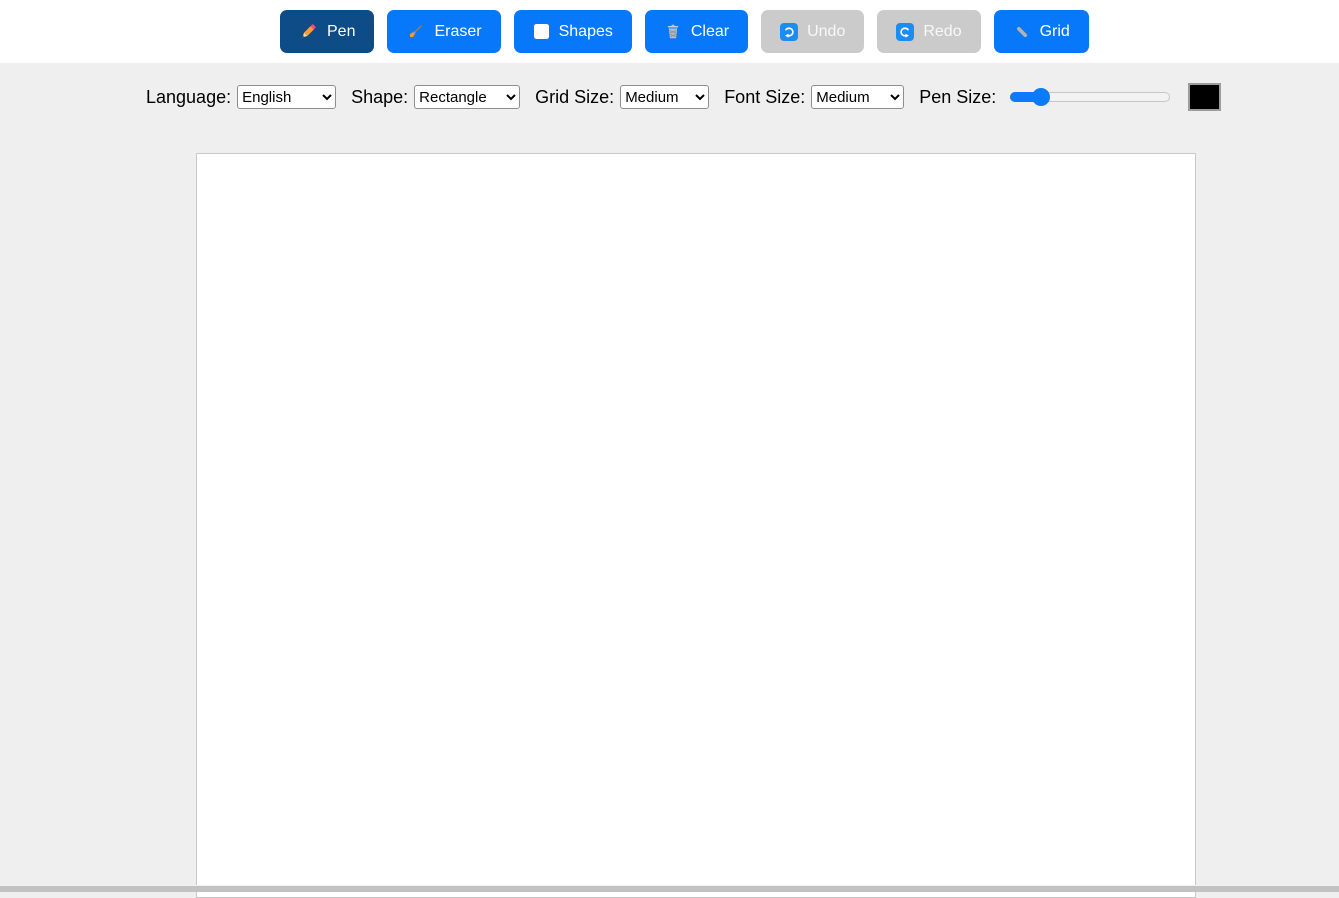 The height and width of the screenshot is (898, 1339). I want to click on redo-arrow-icon, so click(905, 32).